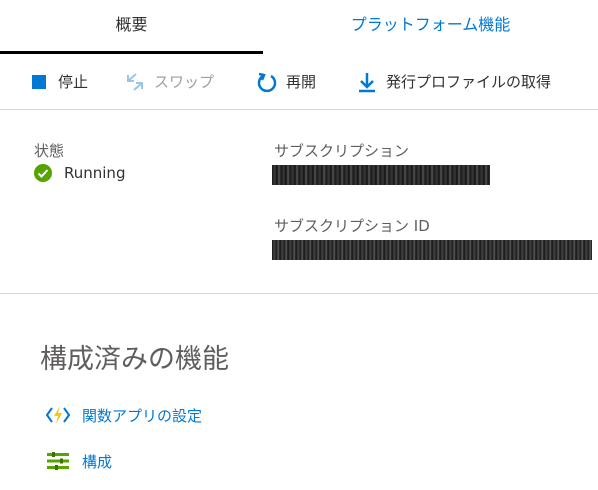 This screenshot has height=490, width=598. I want to click on subscription-id-value-redacted, so click(432, 250).